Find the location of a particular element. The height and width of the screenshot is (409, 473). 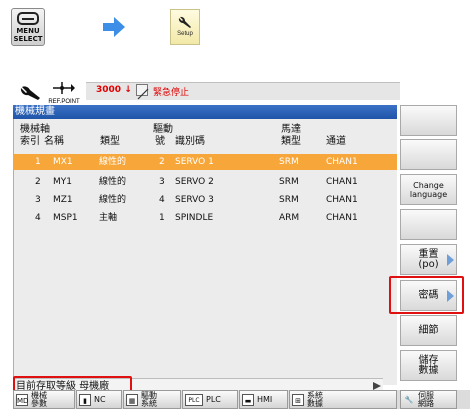

service-network-label: 伺服 網路 is located at coordinates (426, 399).